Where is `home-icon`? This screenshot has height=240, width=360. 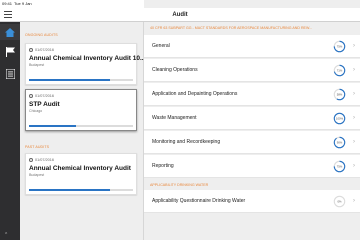
home-icon is located at coordinates (10, 32).